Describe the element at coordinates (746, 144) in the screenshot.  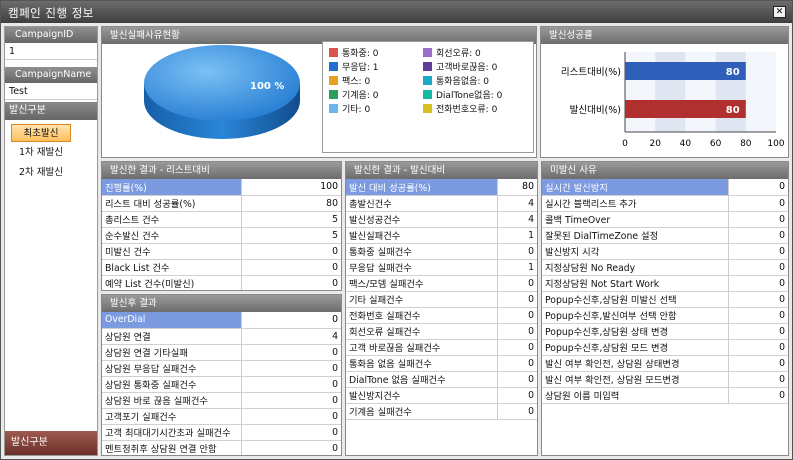
I see `x-tick-label: 80` at that location.